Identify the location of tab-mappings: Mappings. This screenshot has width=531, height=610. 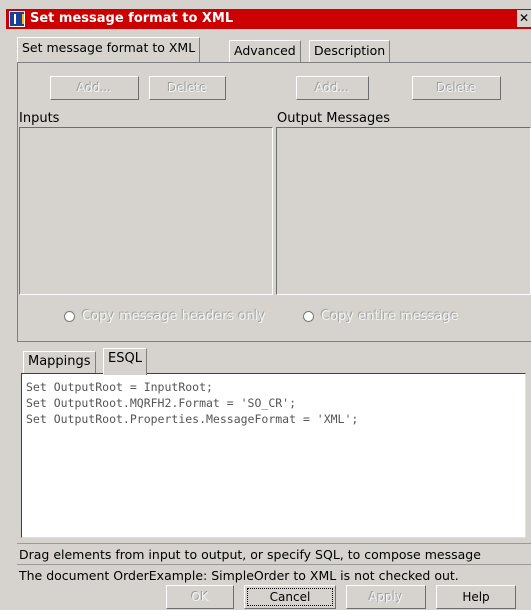
(59, 362).